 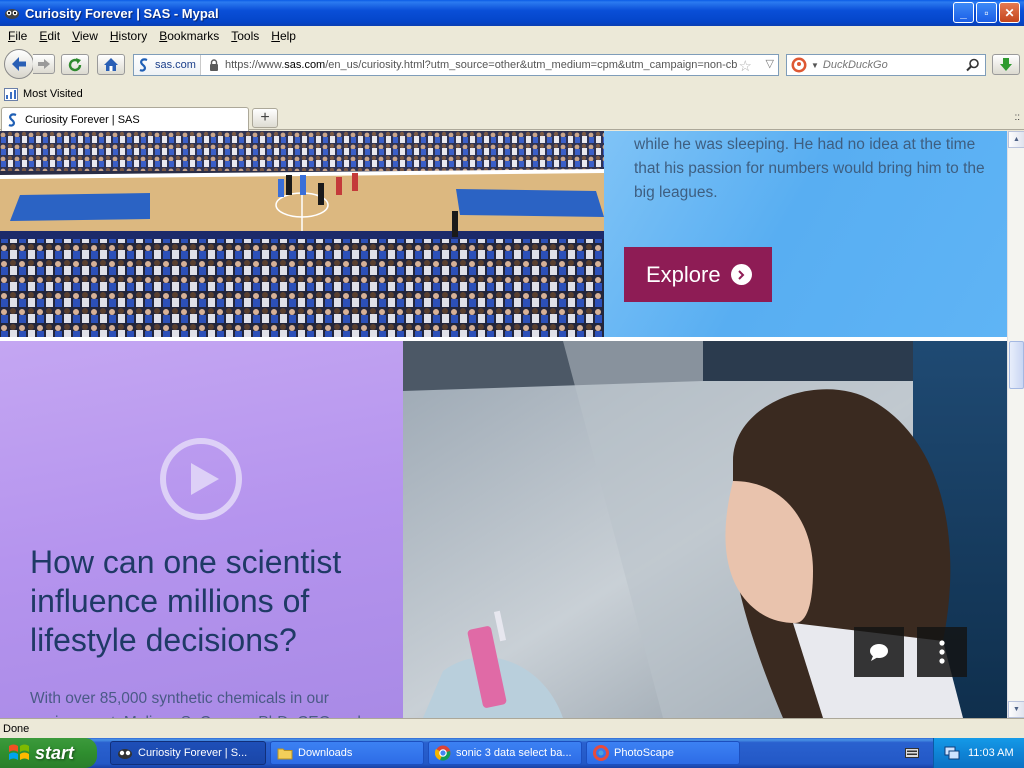 What do you see at coordinates (201, 479) in the screenshot?
I see `play-video-icon` at bounding box center [201, 479].